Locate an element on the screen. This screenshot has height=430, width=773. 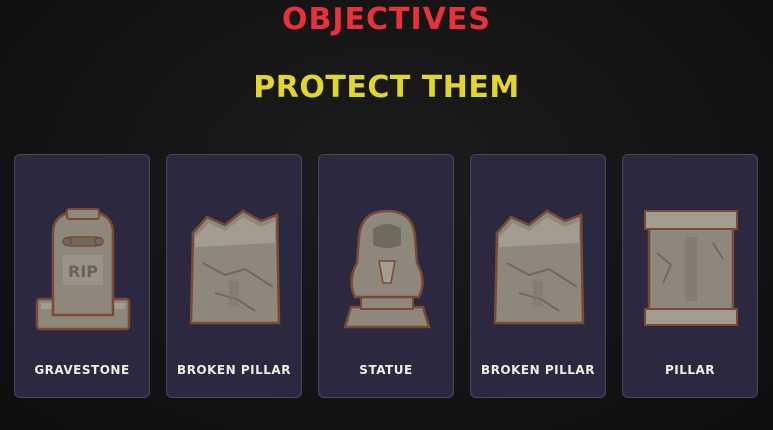
card-label: STATUE is located at coordinates (386, 370).